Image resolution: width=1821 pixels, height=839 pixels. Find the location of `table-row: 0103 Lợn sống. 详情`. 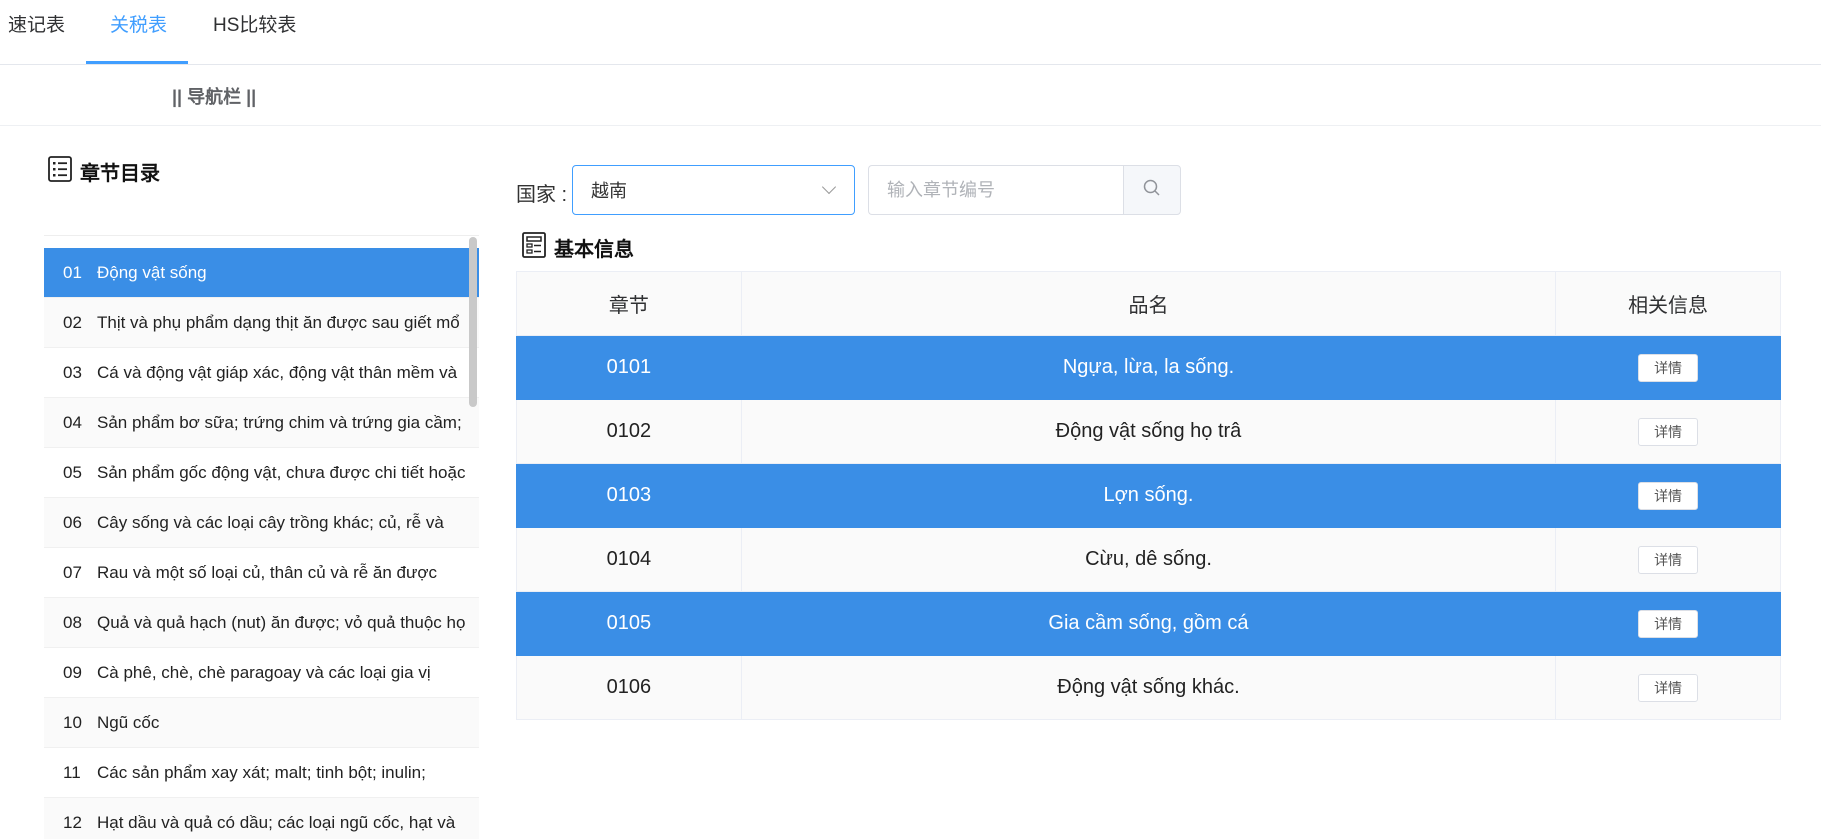

table-row: 0103 Lợn sống. 详情 is located at coordinates (1148, 495).